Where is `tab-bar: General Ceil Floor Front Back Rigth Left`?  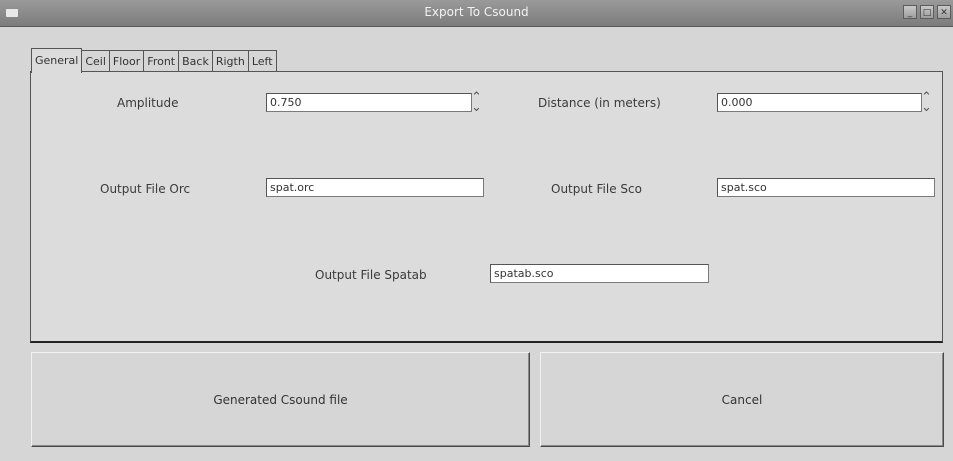
tab-bar: General Ceil Floor Front Back Rigth Left is located at coordinates (154, 60).